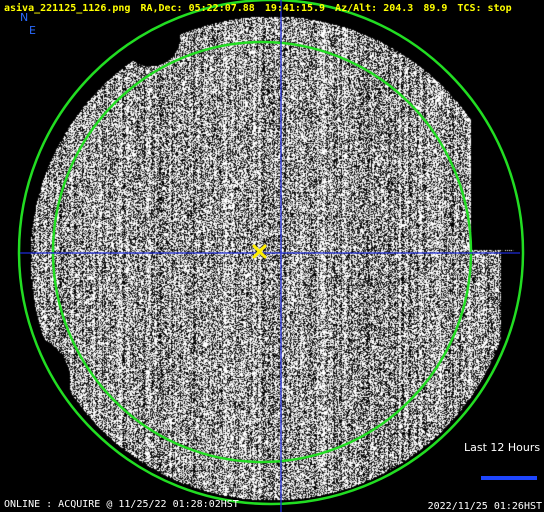  Describe the element at coordinates (295, 8) in the screenshot. I see `dec-value: 19:41:15.9` at that location.